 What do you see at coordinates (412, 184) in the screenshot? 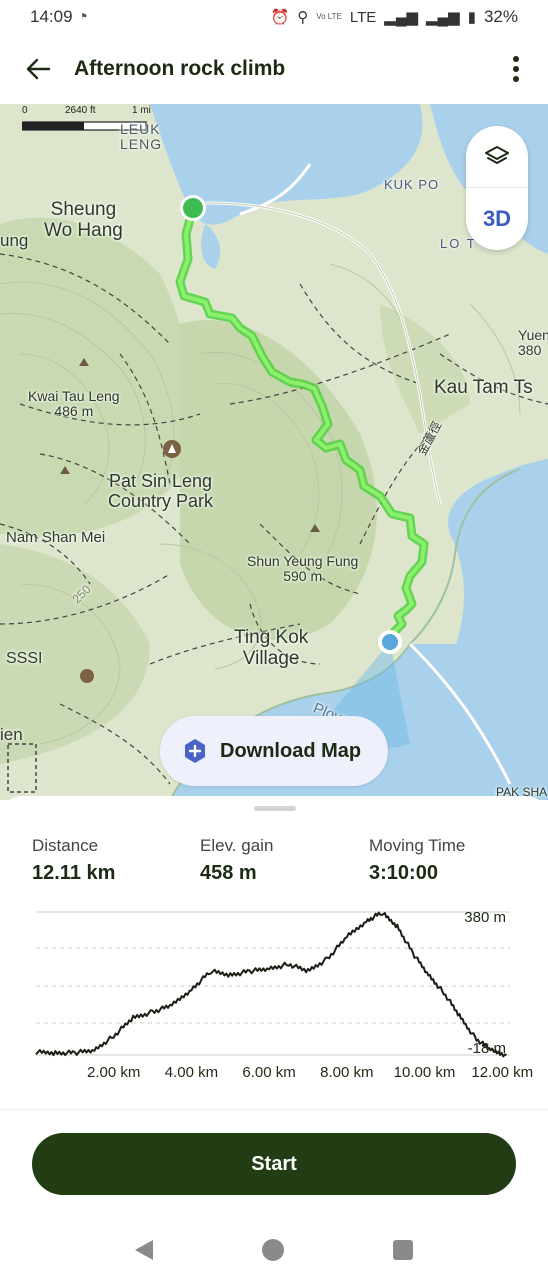
I see `map-label-kuk-po: KUK PO` at bounding box center [412, 184].